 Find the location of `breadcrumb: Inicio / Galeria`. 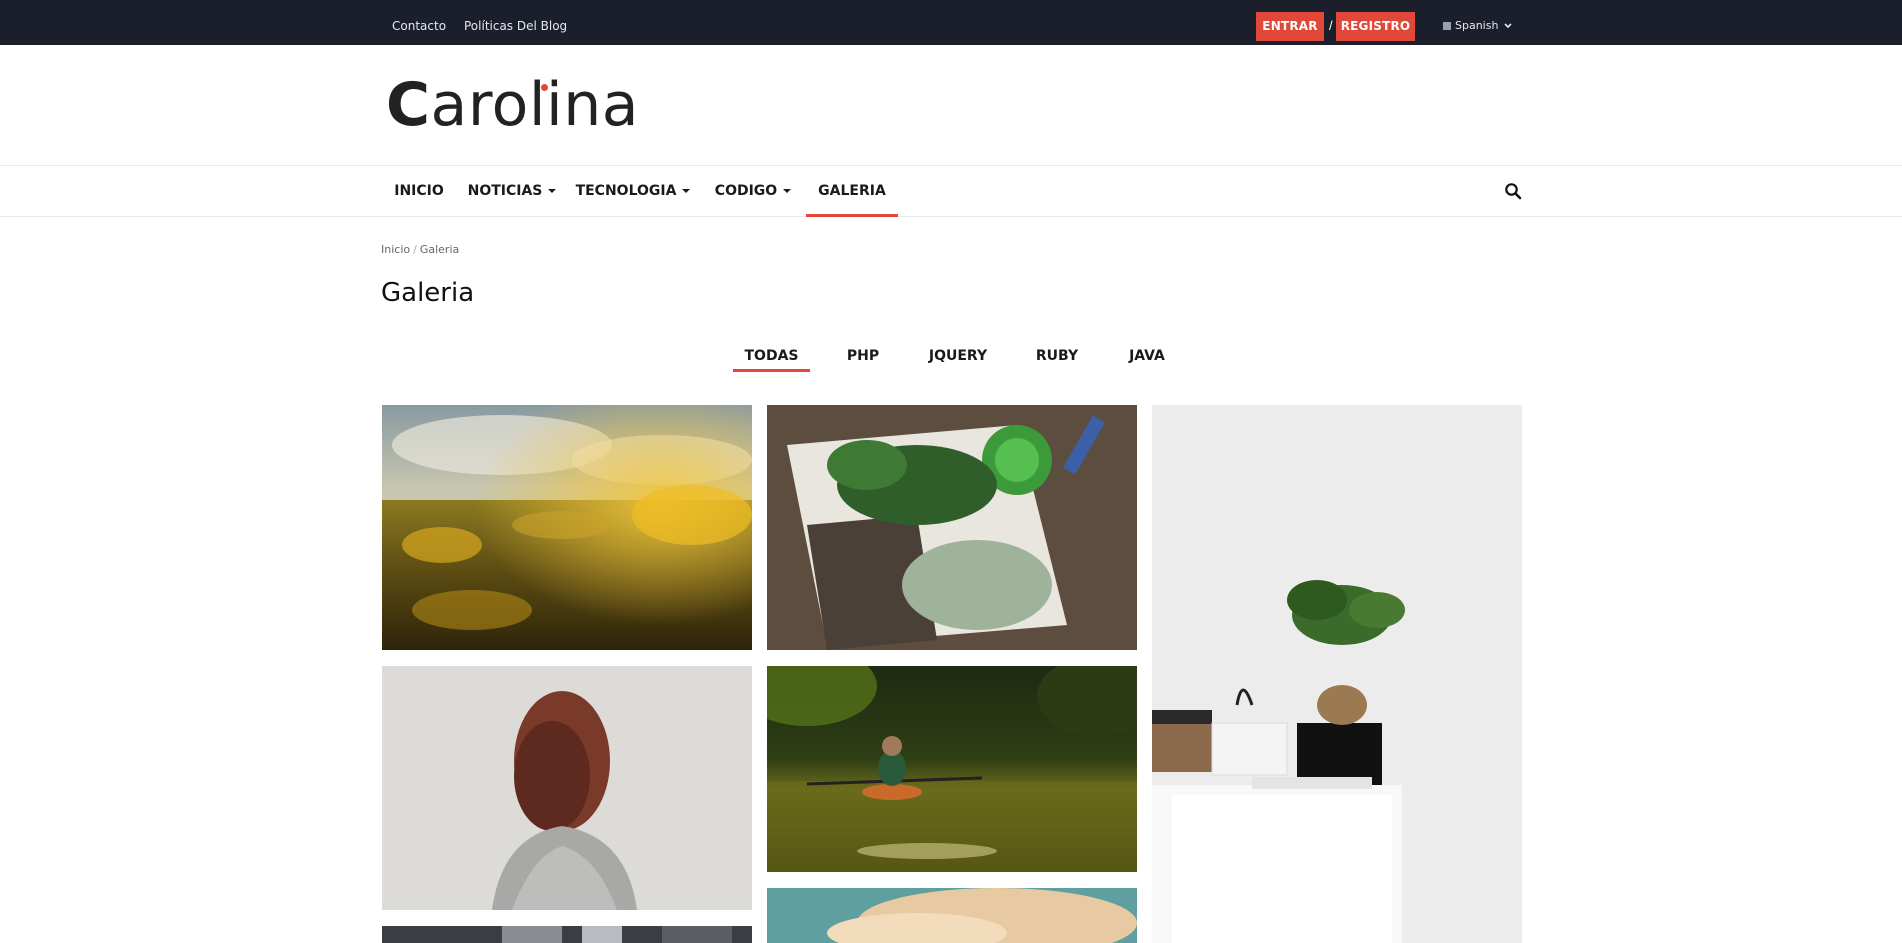

breadcrumb: Inicio / Galeria is located at coordinates (420, 249).